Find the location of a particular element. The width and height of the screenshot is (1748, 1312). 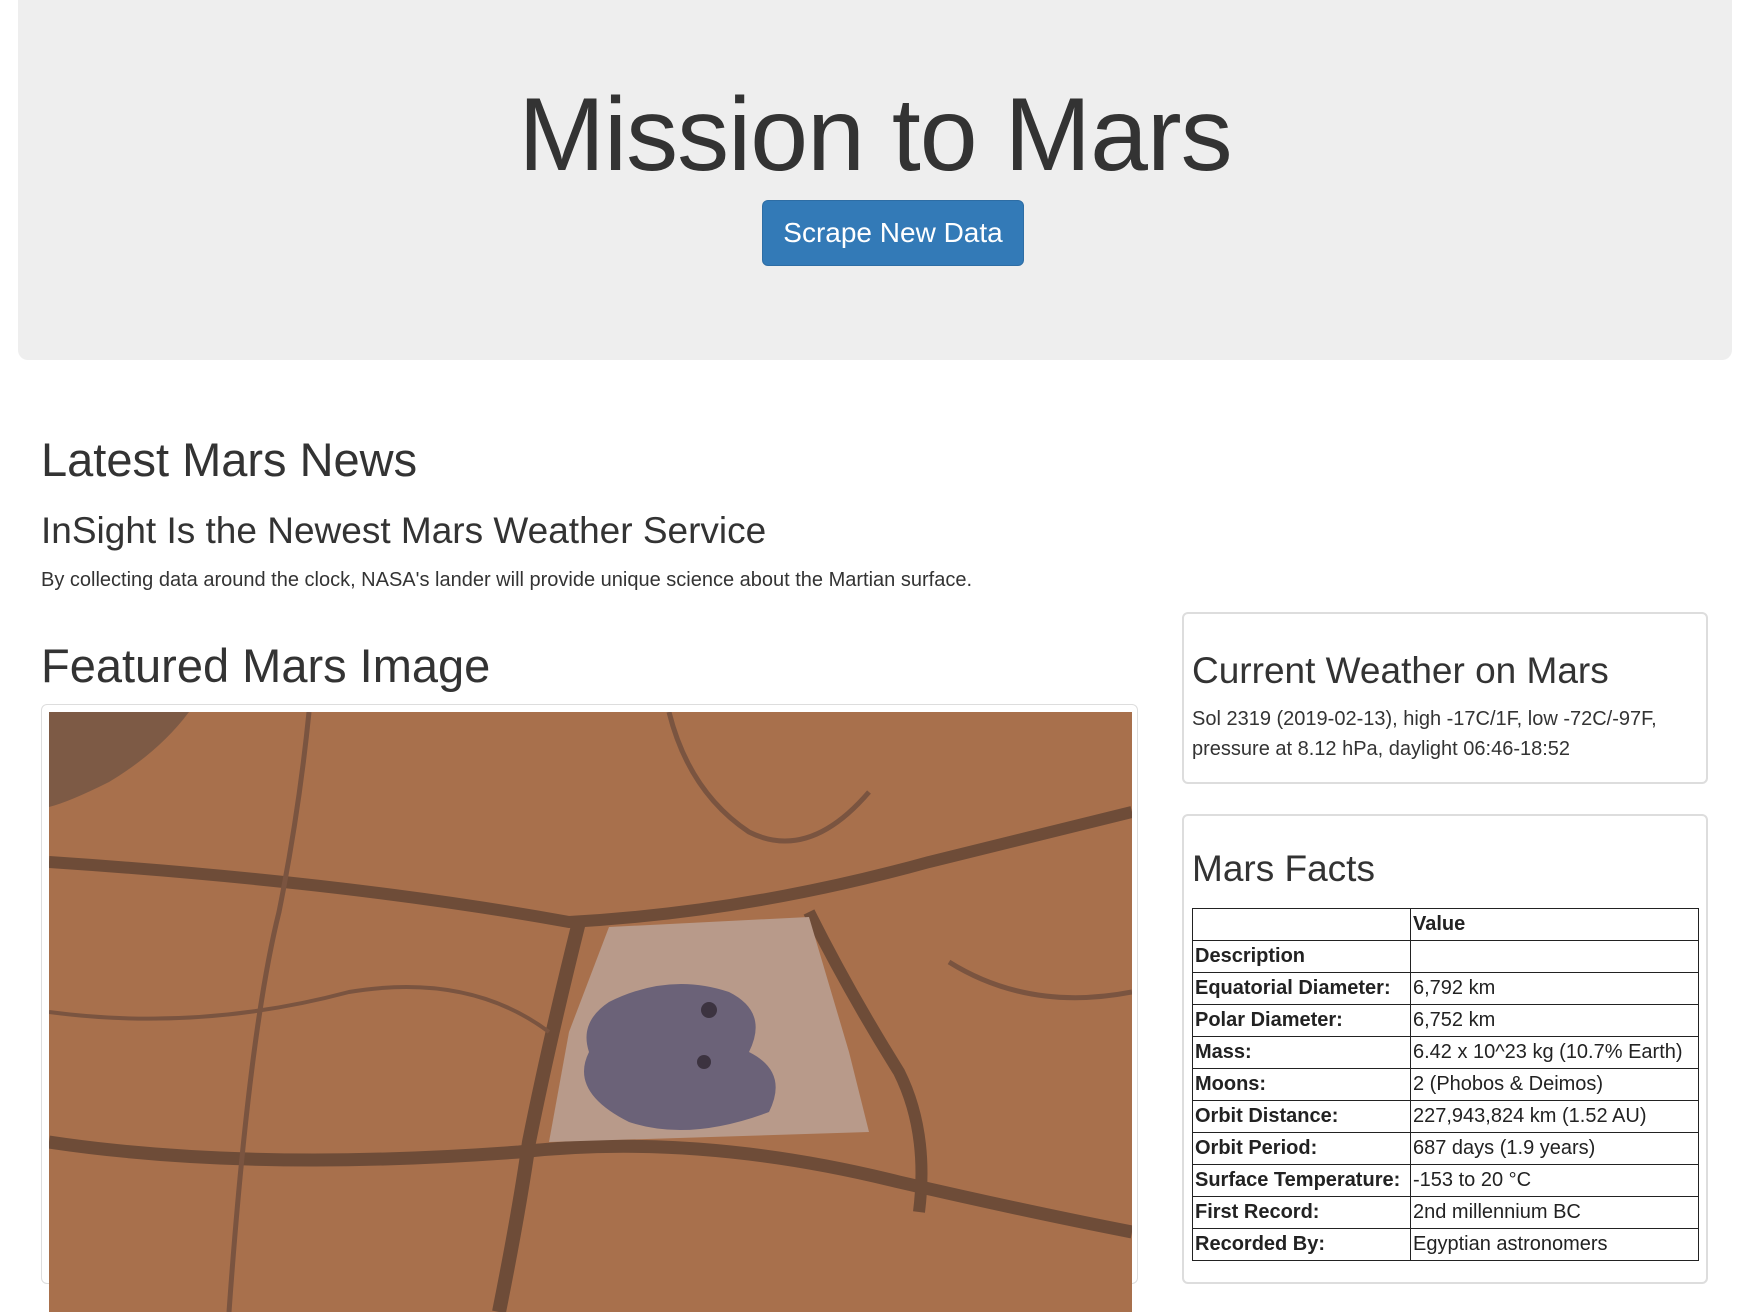

fact-value: 227,943,824 km (1.52 AU) is located at coordinates (1554, 1116).